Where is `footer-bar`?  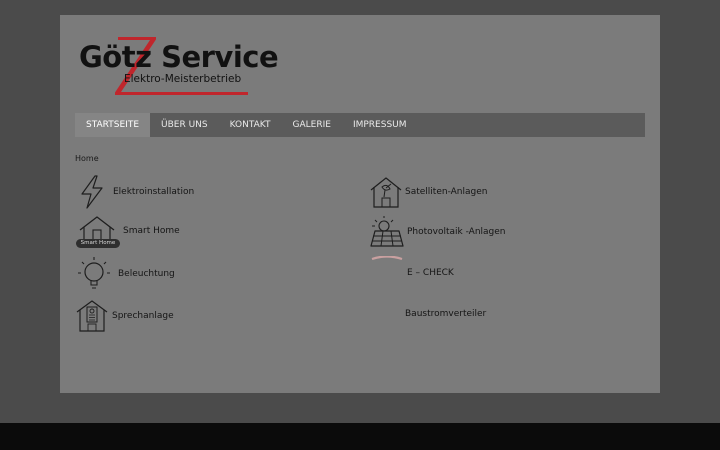 footer-bar is located at coordinates (360, 436).